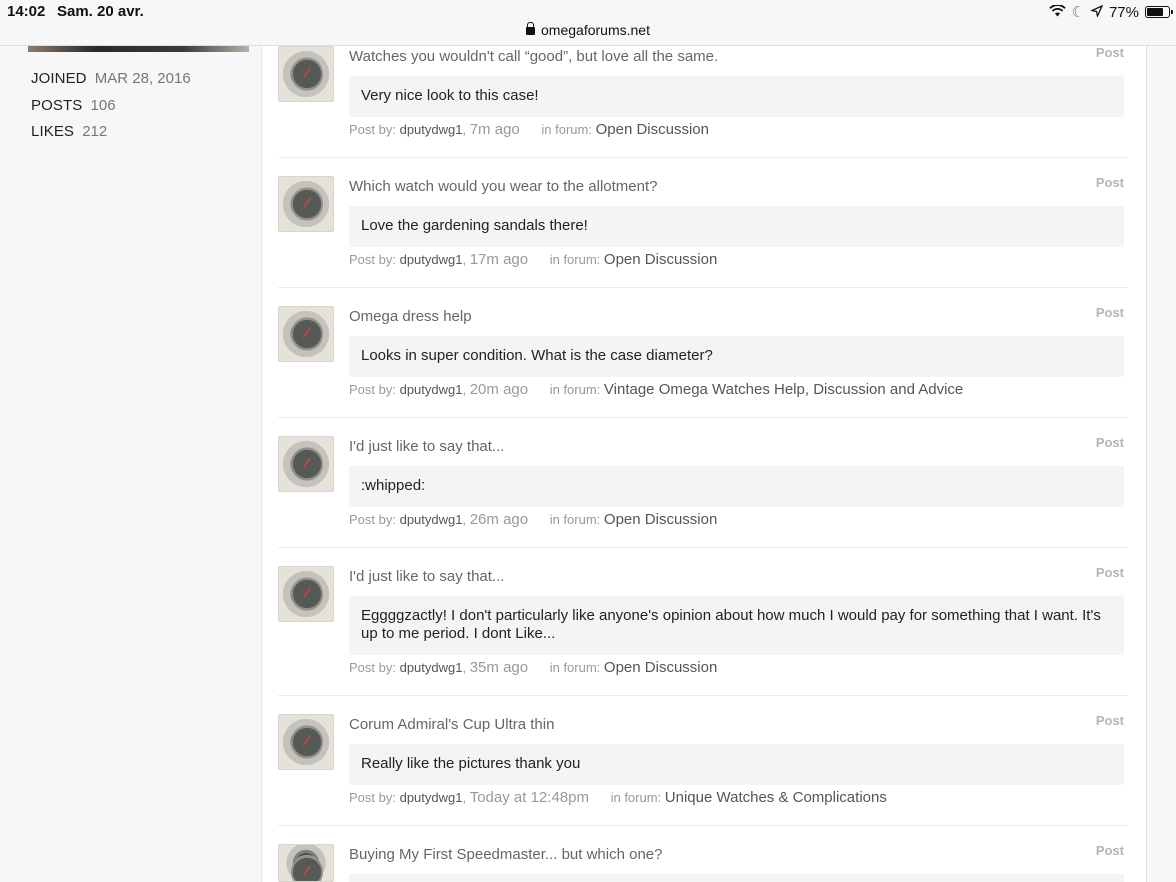  I want to click on post-snippet: Very nice look to this case!, so click(736, 96).